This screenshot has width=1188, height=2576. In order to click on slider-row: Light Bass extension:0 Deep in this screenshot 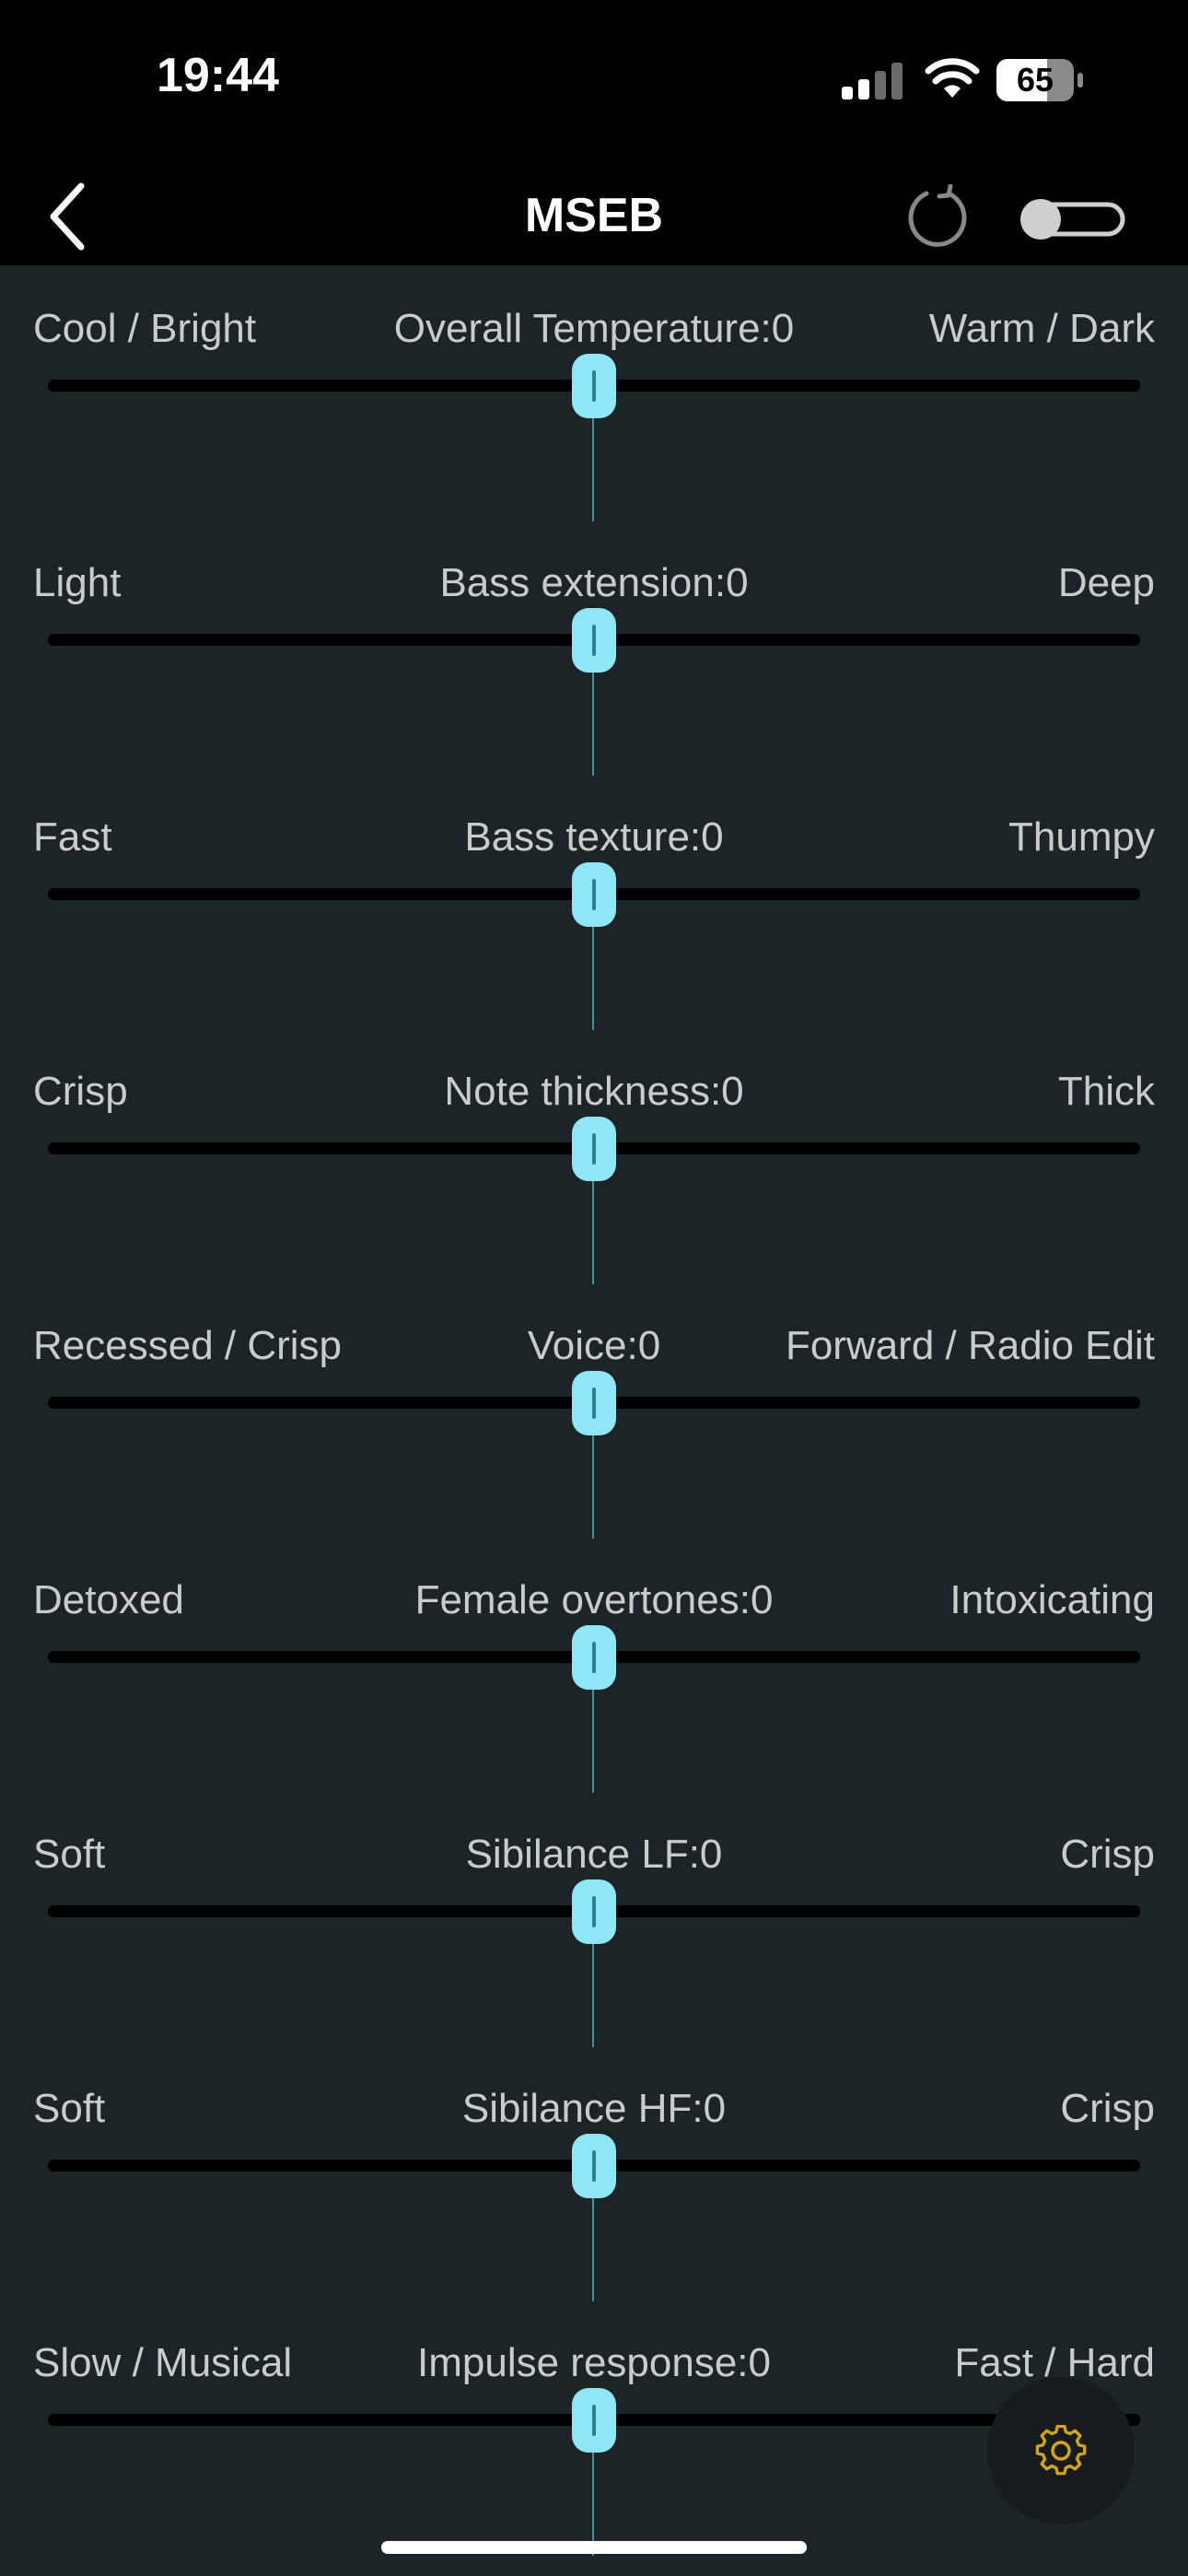, I will do `click(594, 660)`.